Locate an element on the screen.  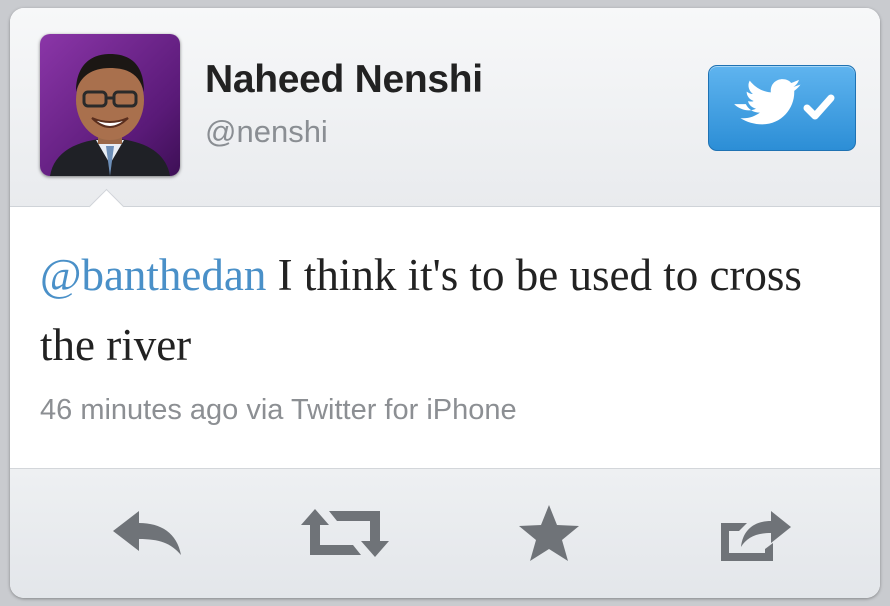
reply-icon is located at coordinates (147, 533).